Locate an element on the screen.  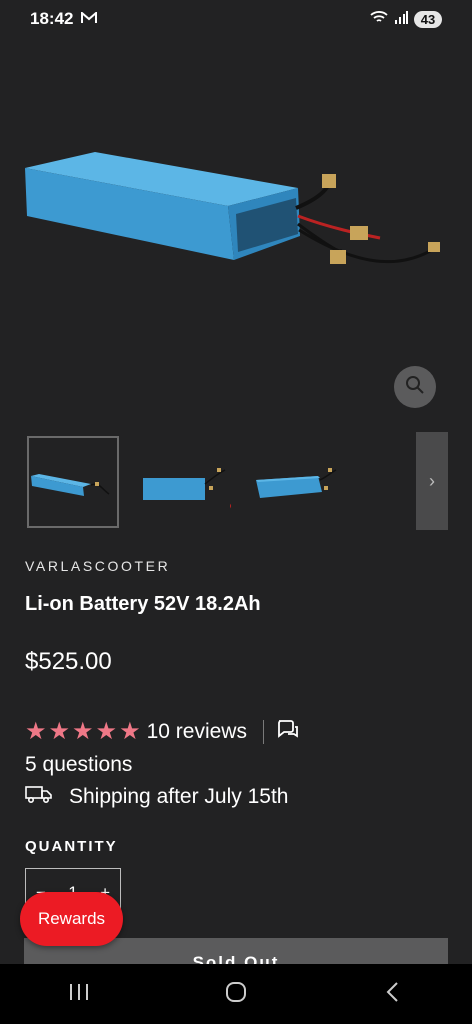
home-button is located at coordinates (236, 994).